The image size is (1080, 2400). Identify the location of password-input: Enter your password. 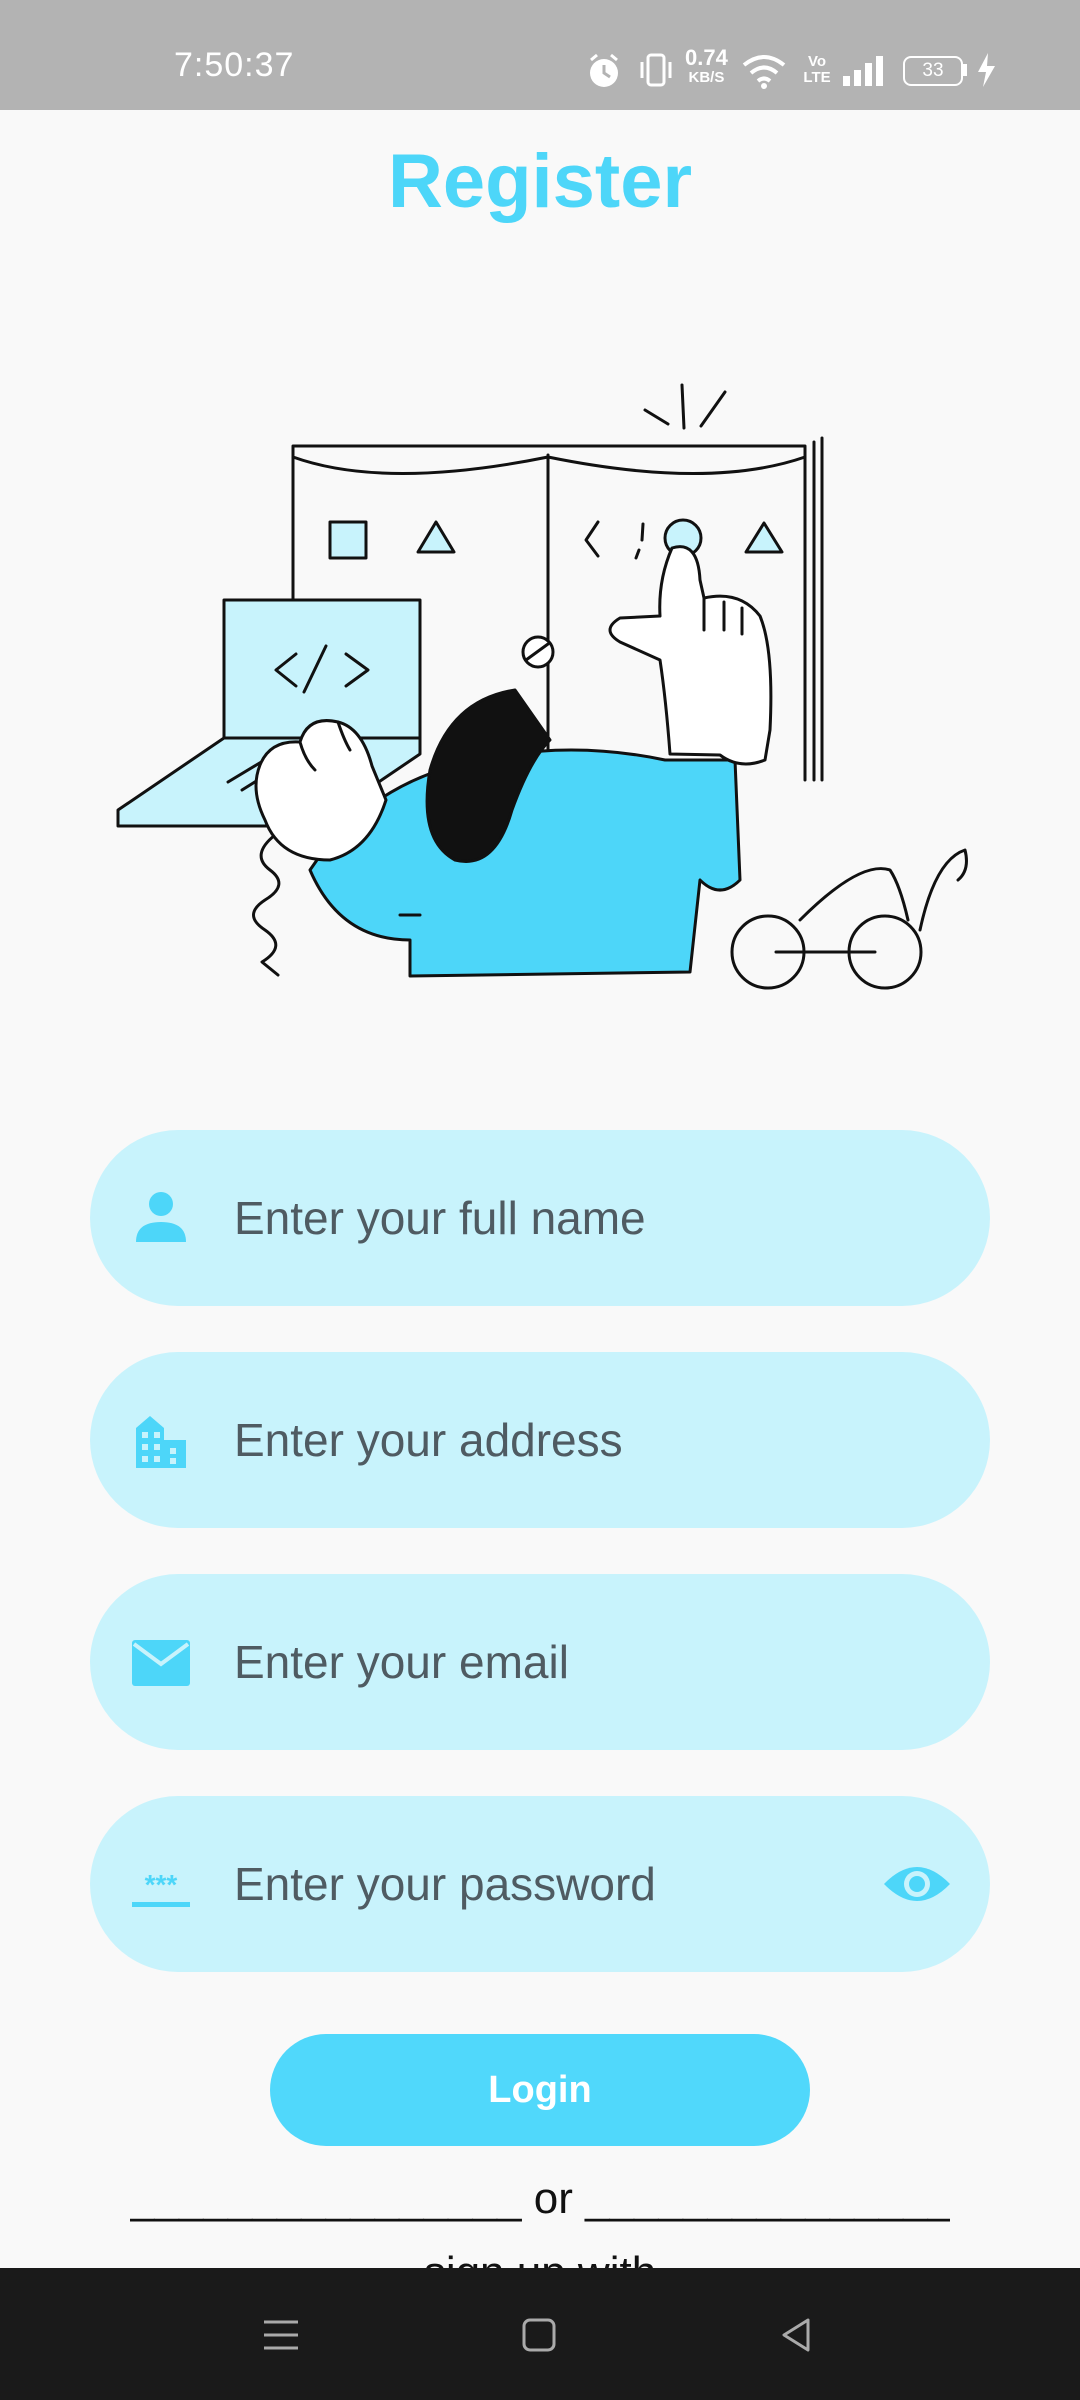
(445, 1884).